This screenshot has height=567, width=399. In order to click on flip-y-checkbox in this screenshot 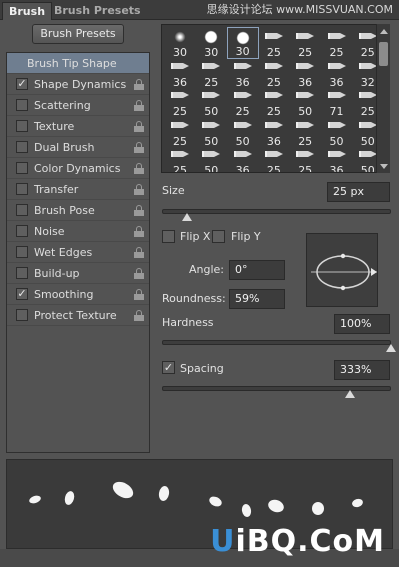, I will do `click(218, 236)`.